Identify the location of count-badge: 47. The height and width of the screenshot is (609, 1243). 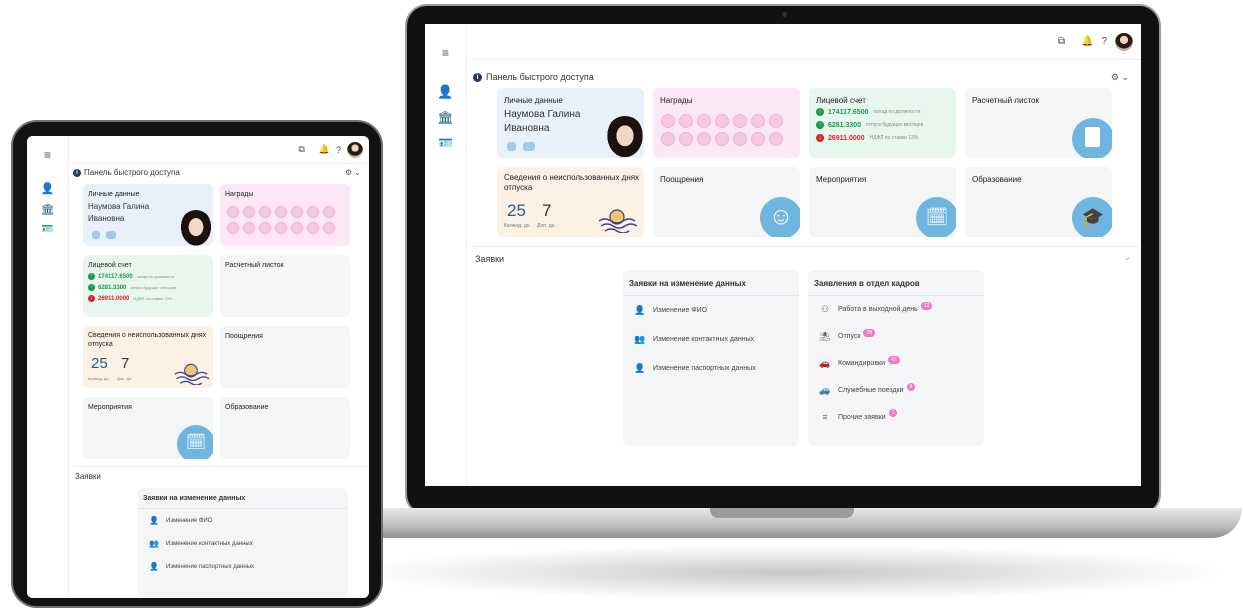
(894, 359).